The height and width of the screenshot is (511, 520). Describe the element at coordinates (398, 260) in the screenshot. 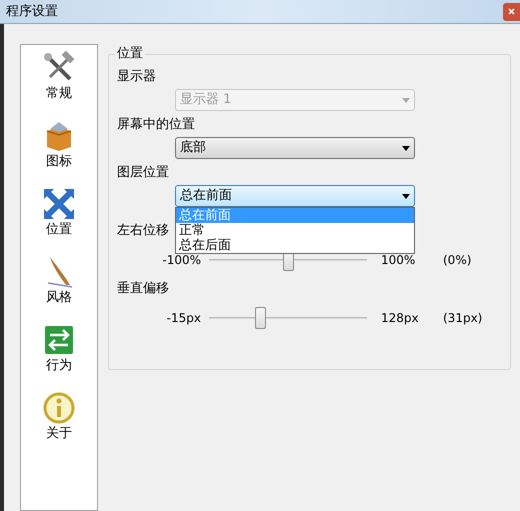

I see `max-label: 100%` at that location.